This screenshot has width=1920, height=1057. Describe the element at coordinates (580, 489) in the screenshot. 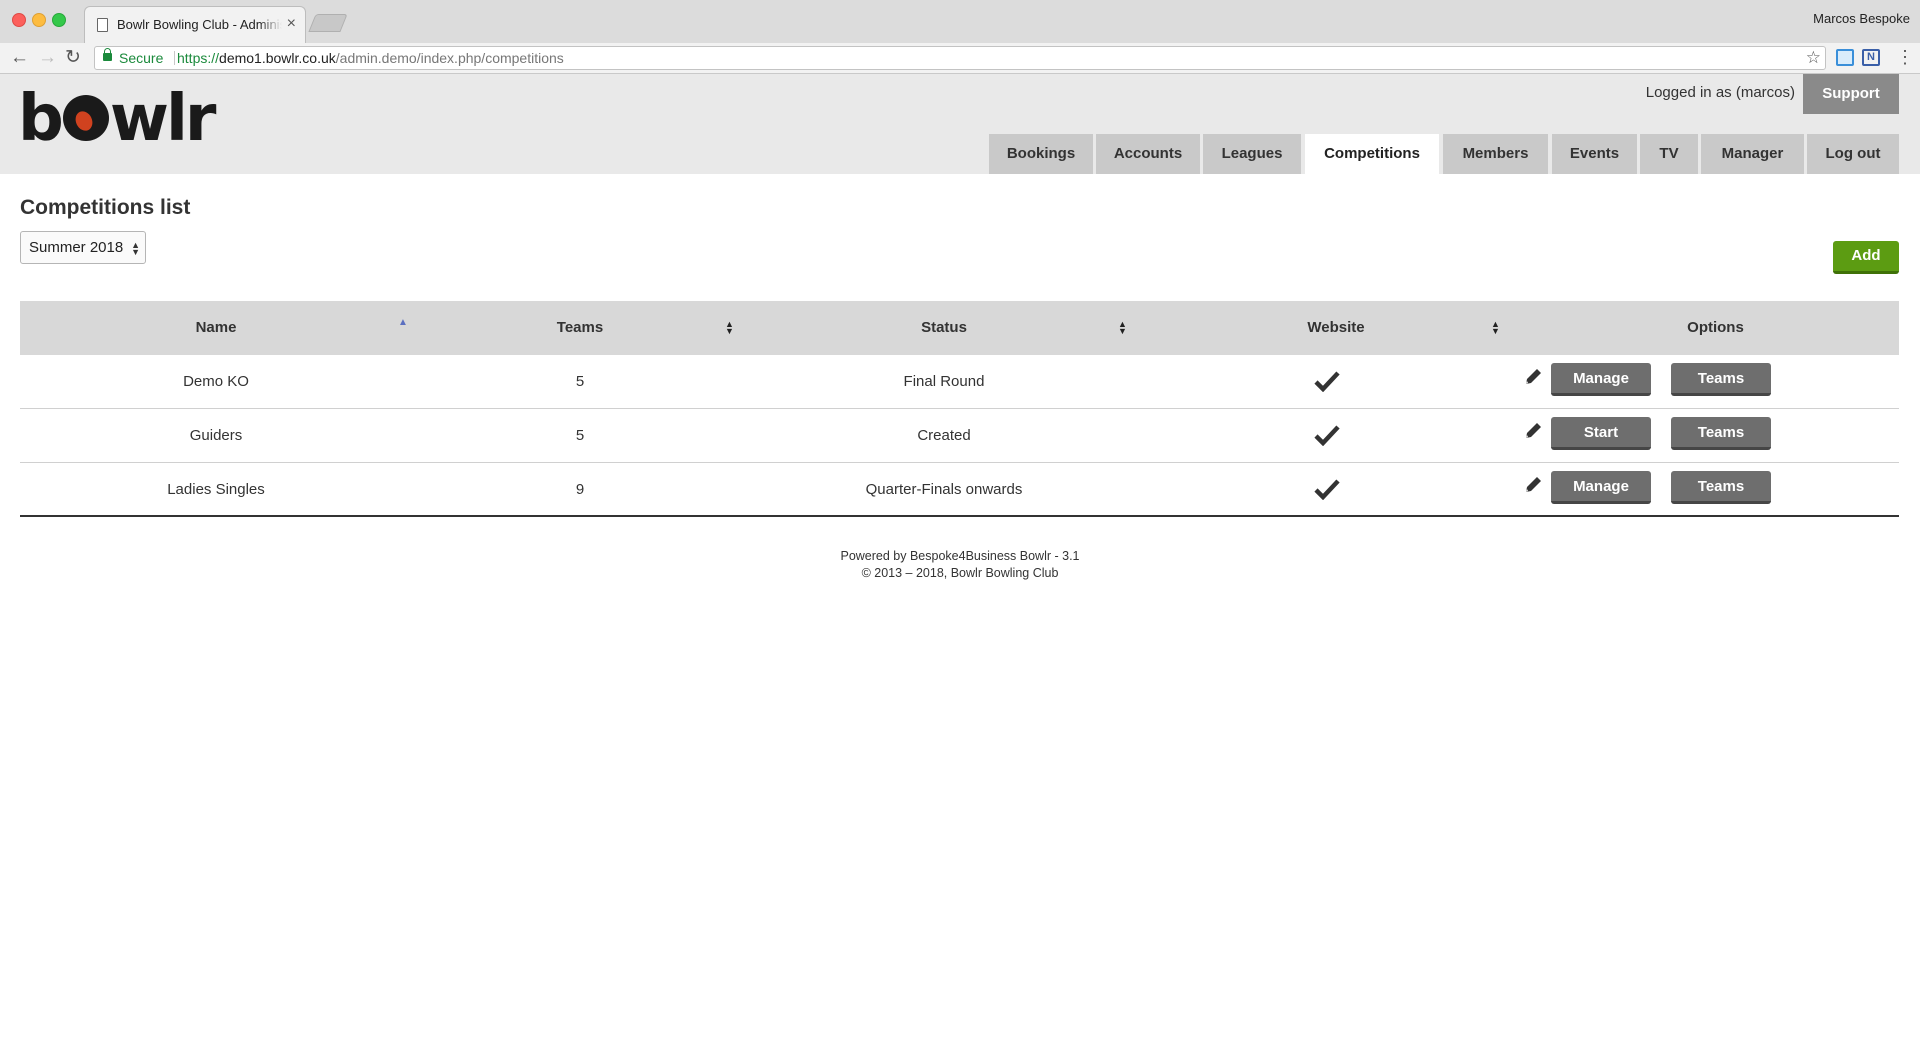

I see `cell-teams: 9` at that location.